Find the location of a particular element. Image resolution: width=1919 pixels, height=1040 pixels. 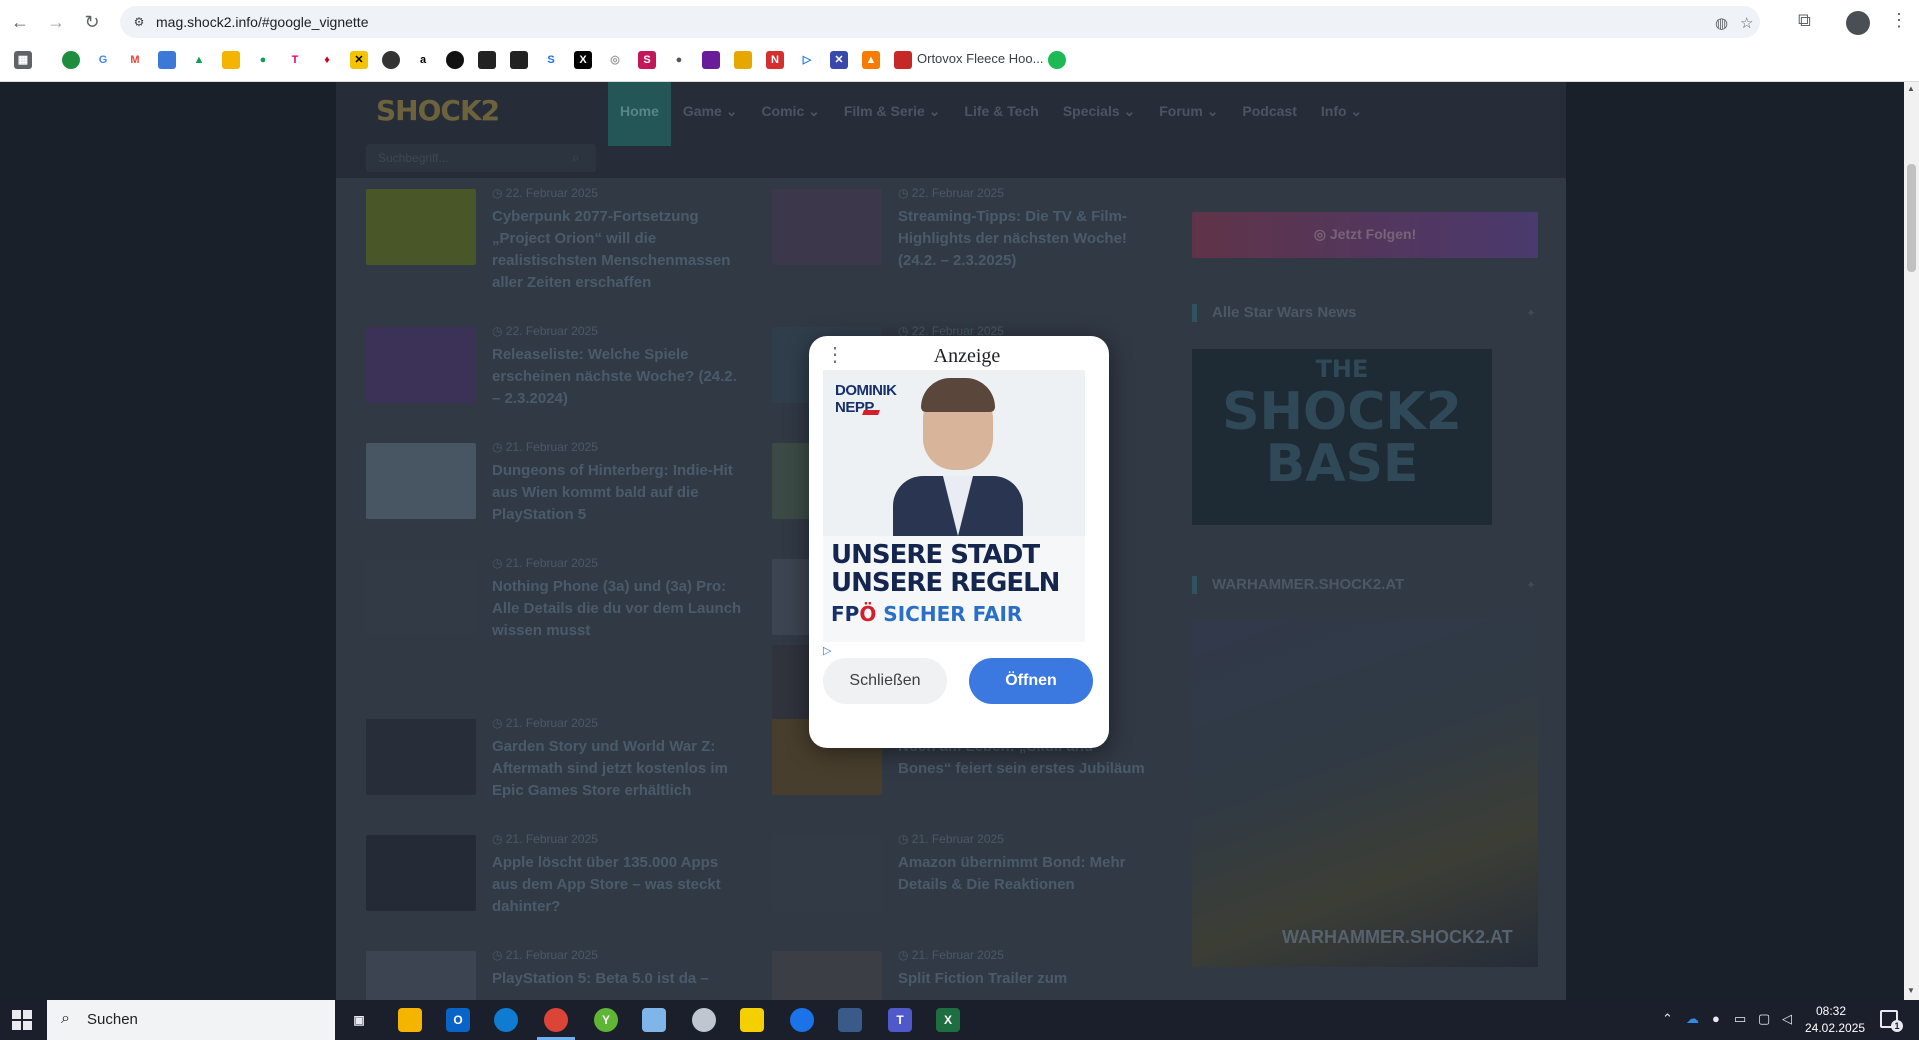

drive-icon: ▲ is located at coordinates (199, 60).